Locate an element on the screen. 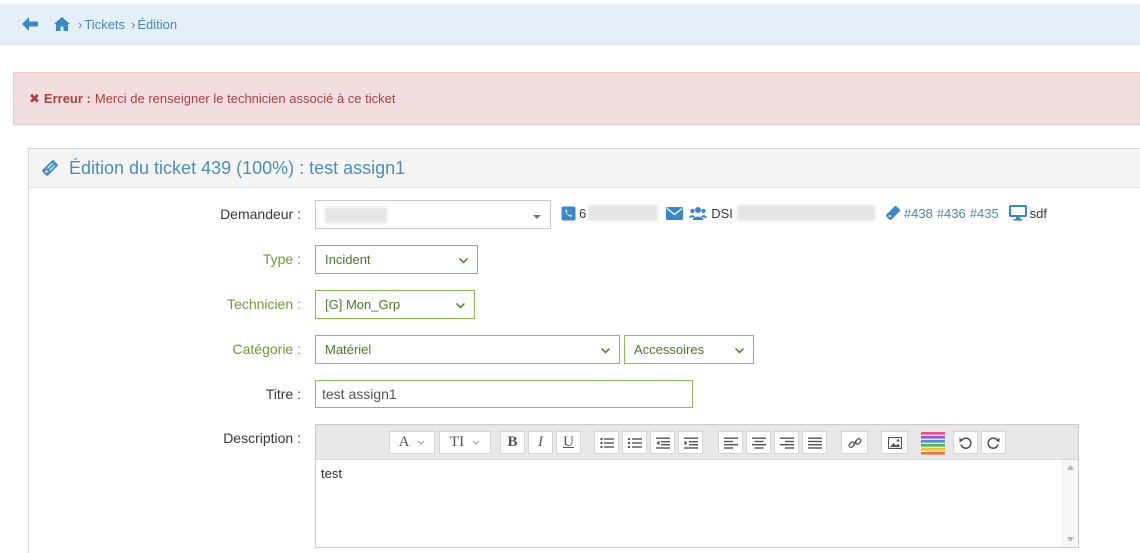 This screenshot has height=553, width=1140. numbered-list-icon is located at coordinates (634, 442).